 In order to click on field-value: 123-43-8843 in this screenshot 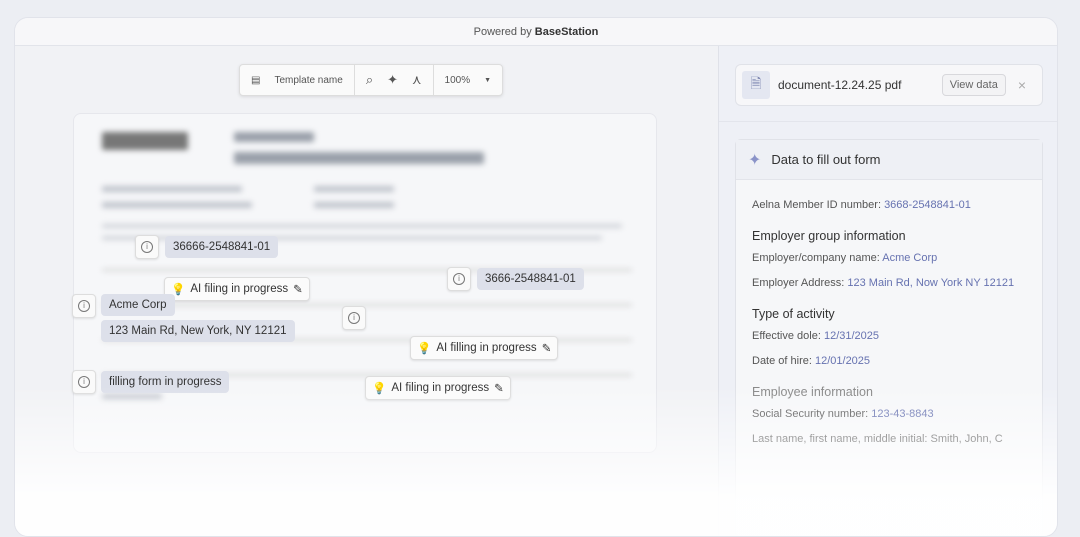, I will do `click(902, 414)`.